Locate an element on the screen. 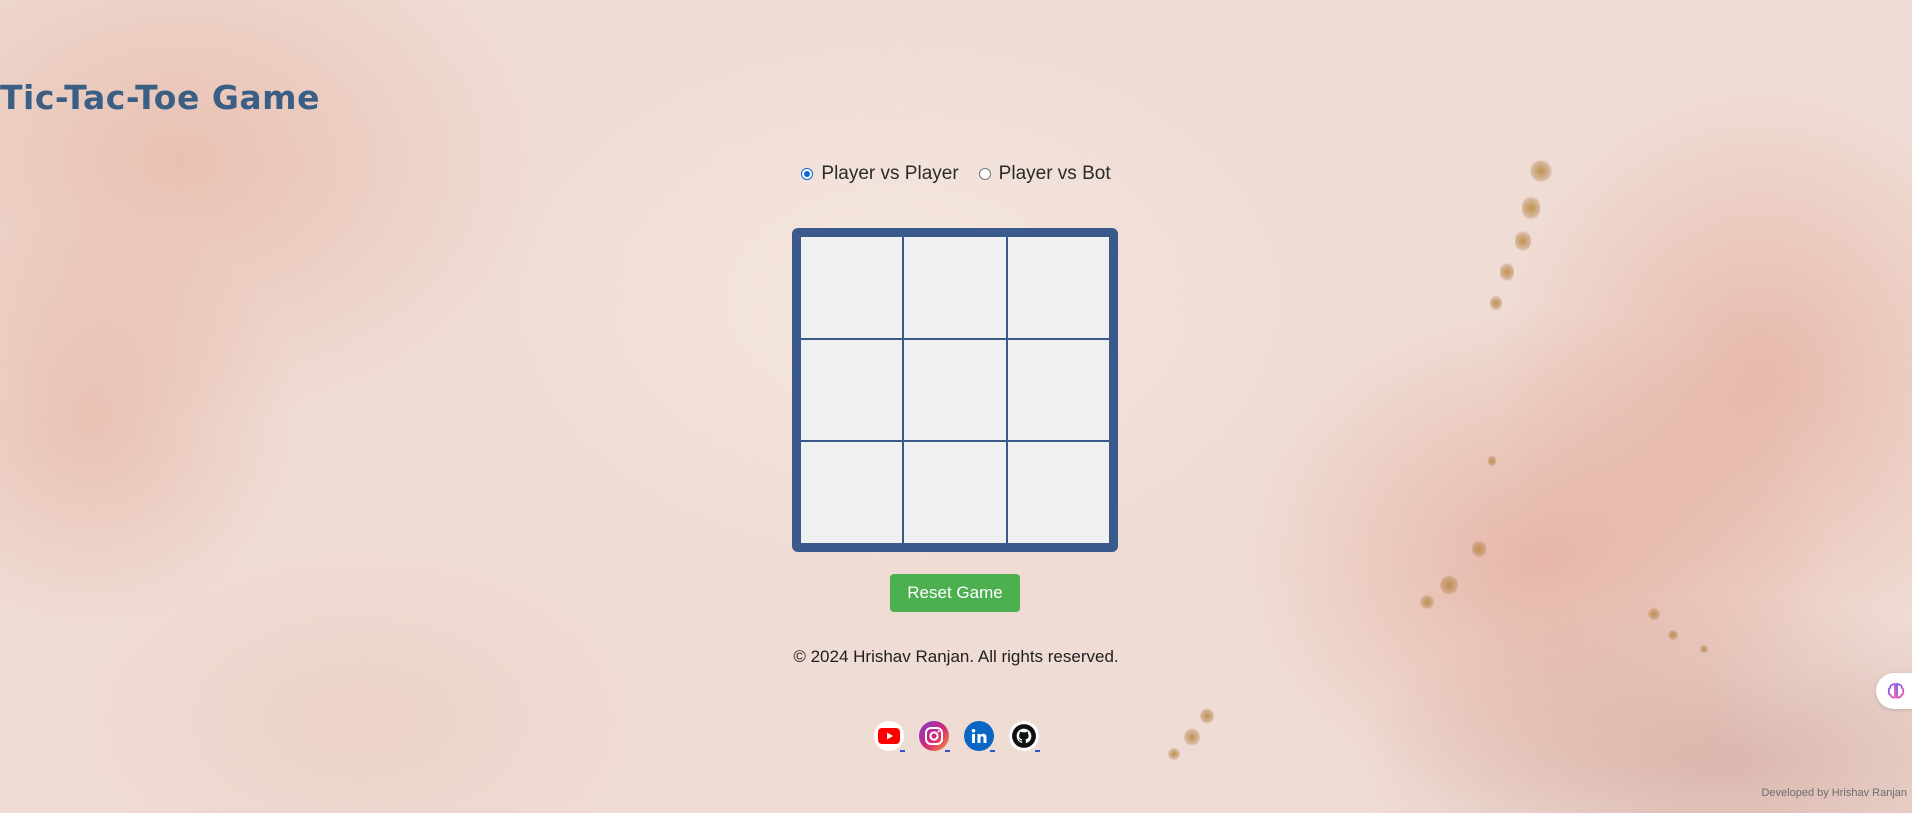 This screenshot has width=1912, height=813. youtube-link is located at coordinates (889, 736).